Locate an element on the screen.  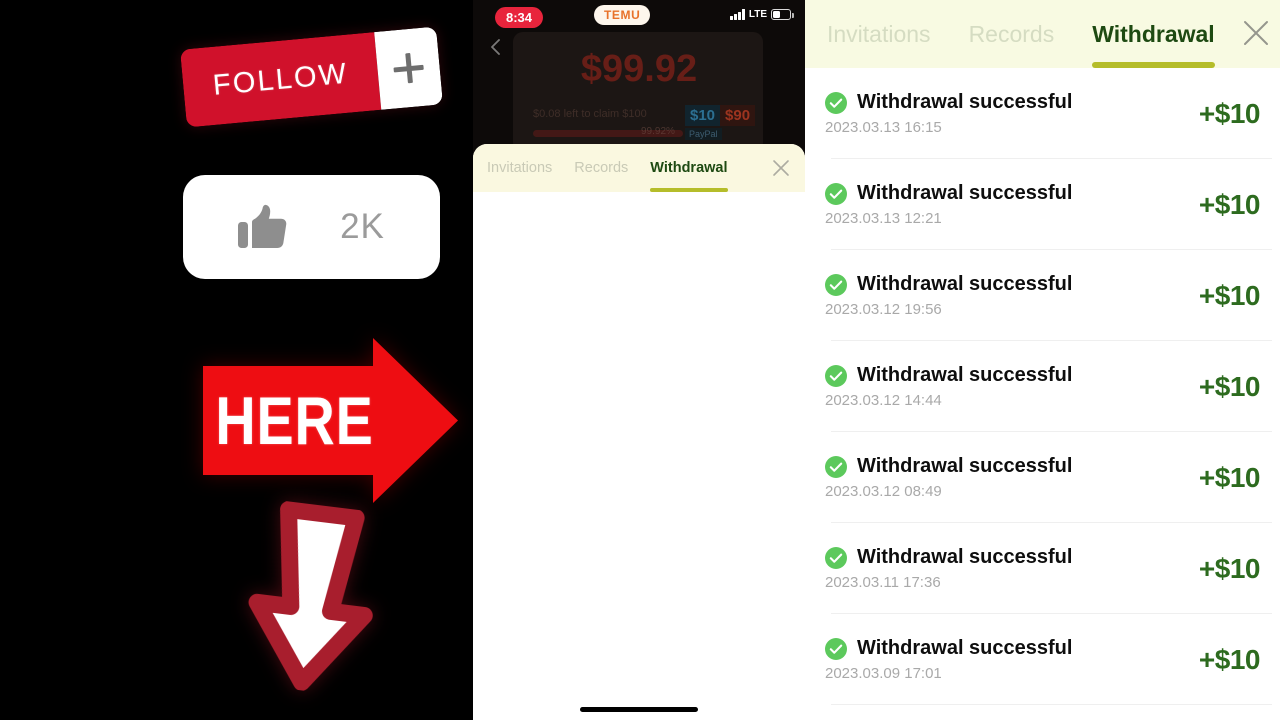
record-timestamp: 2023.03.12 14:44 is located at coordinates (883, 400).